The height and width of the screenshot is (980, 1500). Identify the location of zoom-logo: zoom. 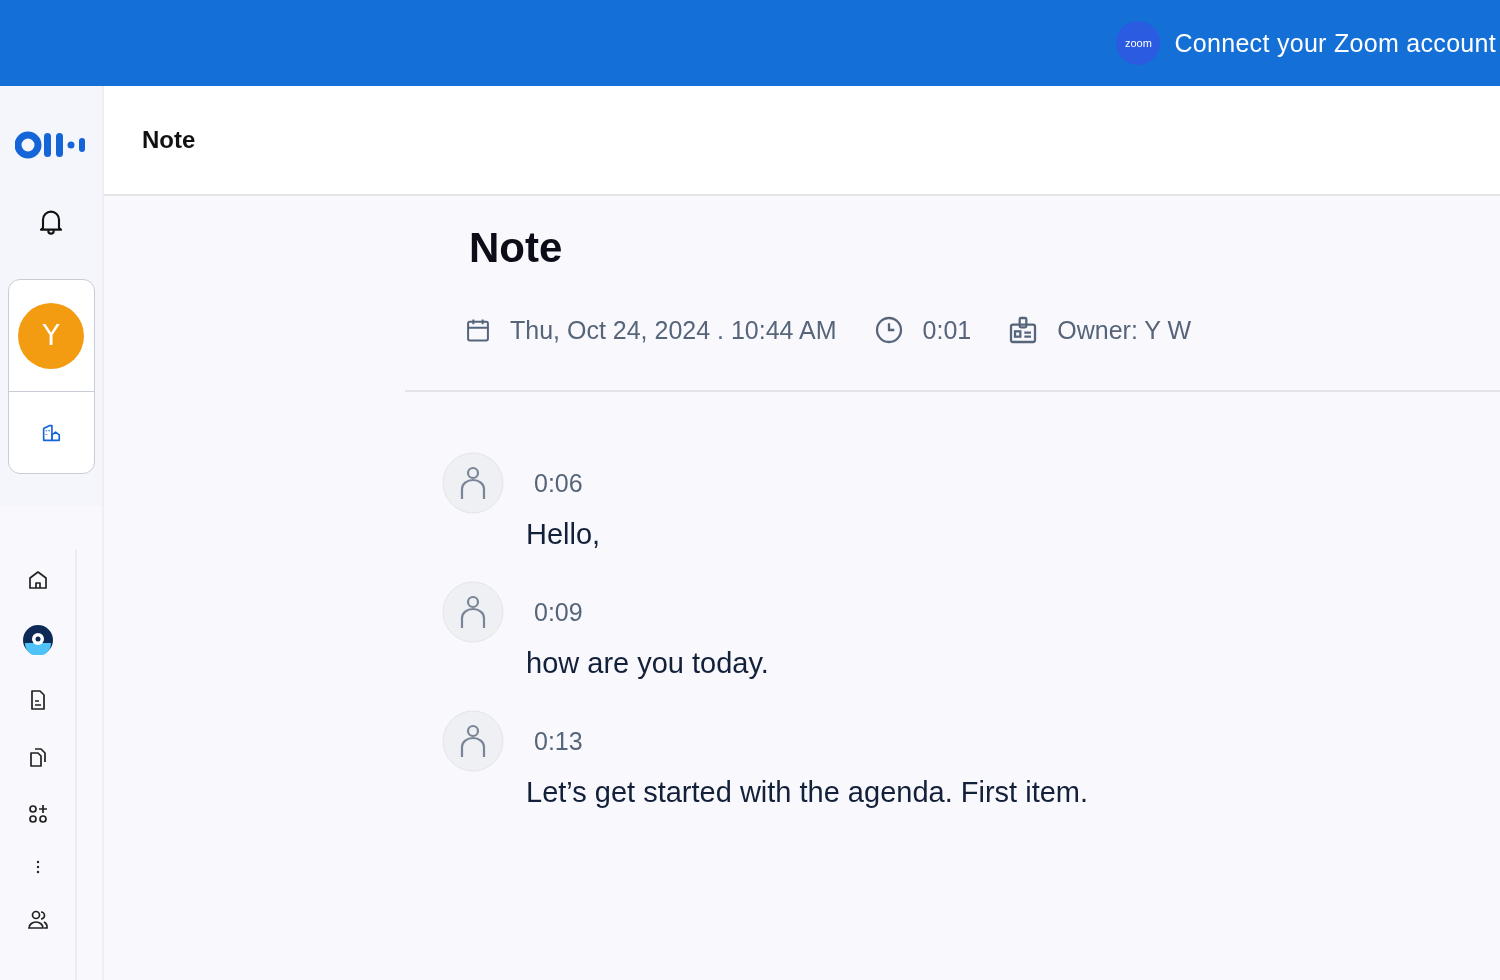
(1138, 43).